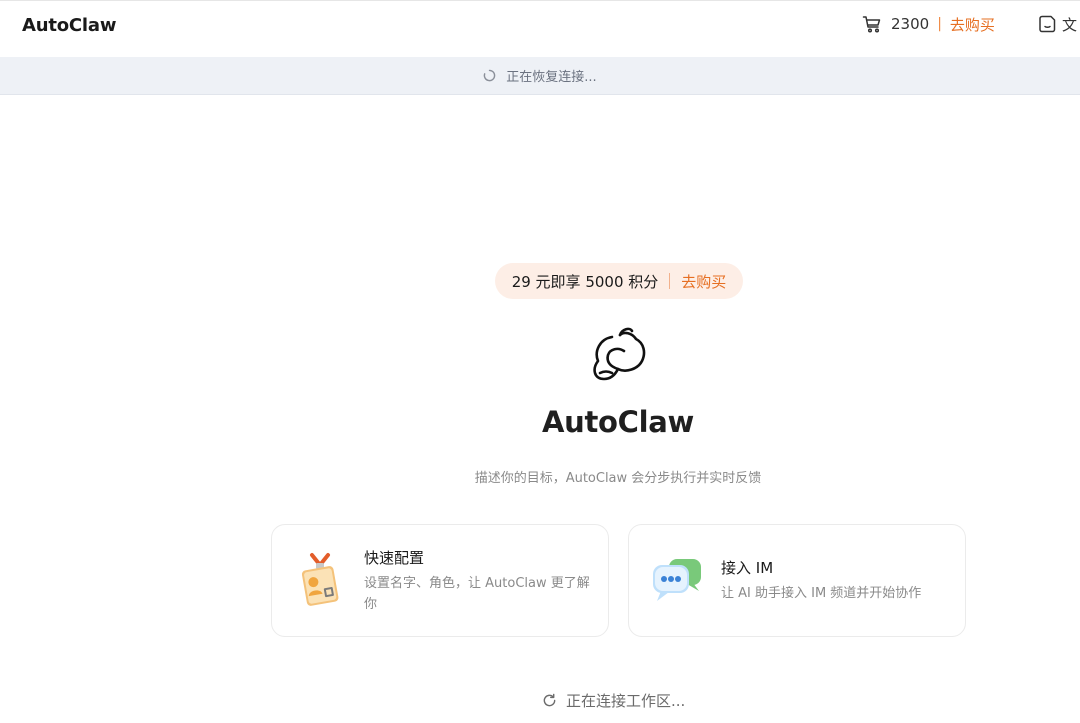 The width and height of the screenshot is (1080, 723). Describe the element at coordinates (618, 422) in the screenshot. I see `hero-title: AutoClaw` at that location.